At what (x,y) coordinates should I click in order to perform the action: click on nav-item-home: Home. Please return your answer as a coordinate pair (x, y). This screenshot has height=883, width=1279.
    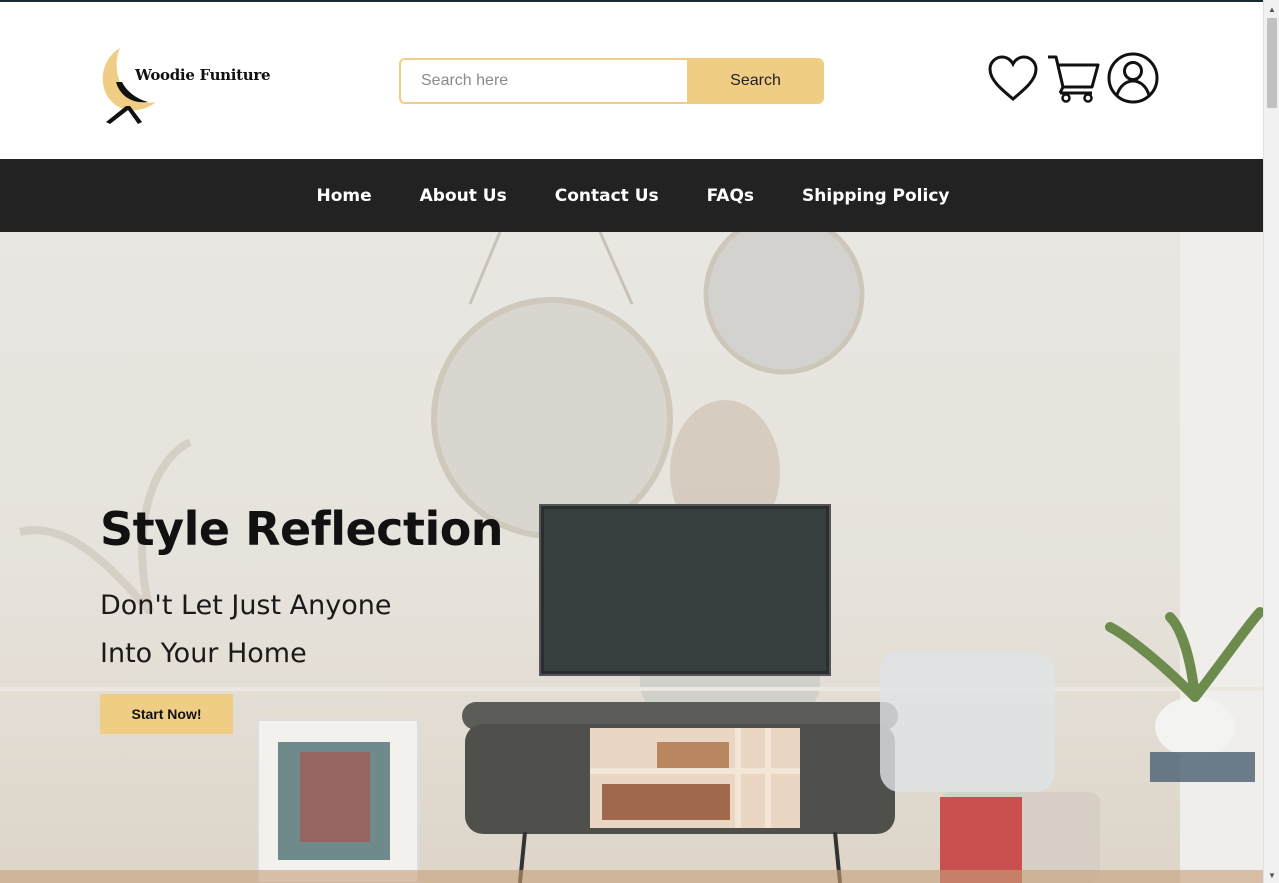
    Looking at the image, I should click on (343, 196).